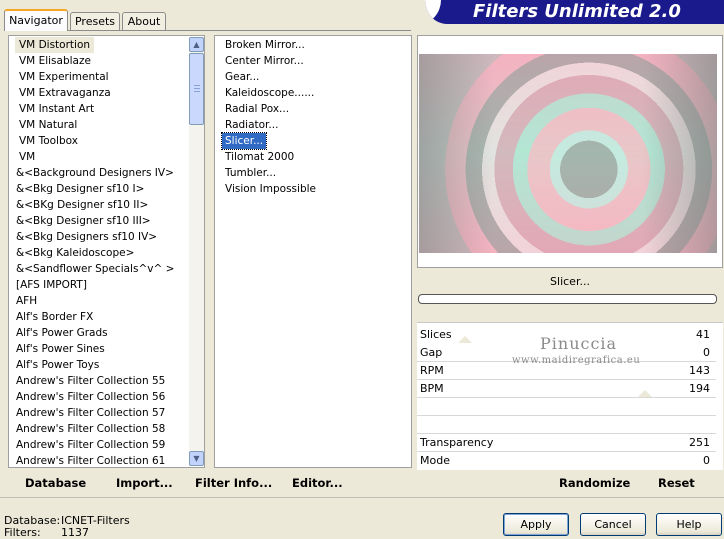 The height and width of the screenshot is (539, 724). I want to click on param-bpm-label: BPM, so click(432, 388).